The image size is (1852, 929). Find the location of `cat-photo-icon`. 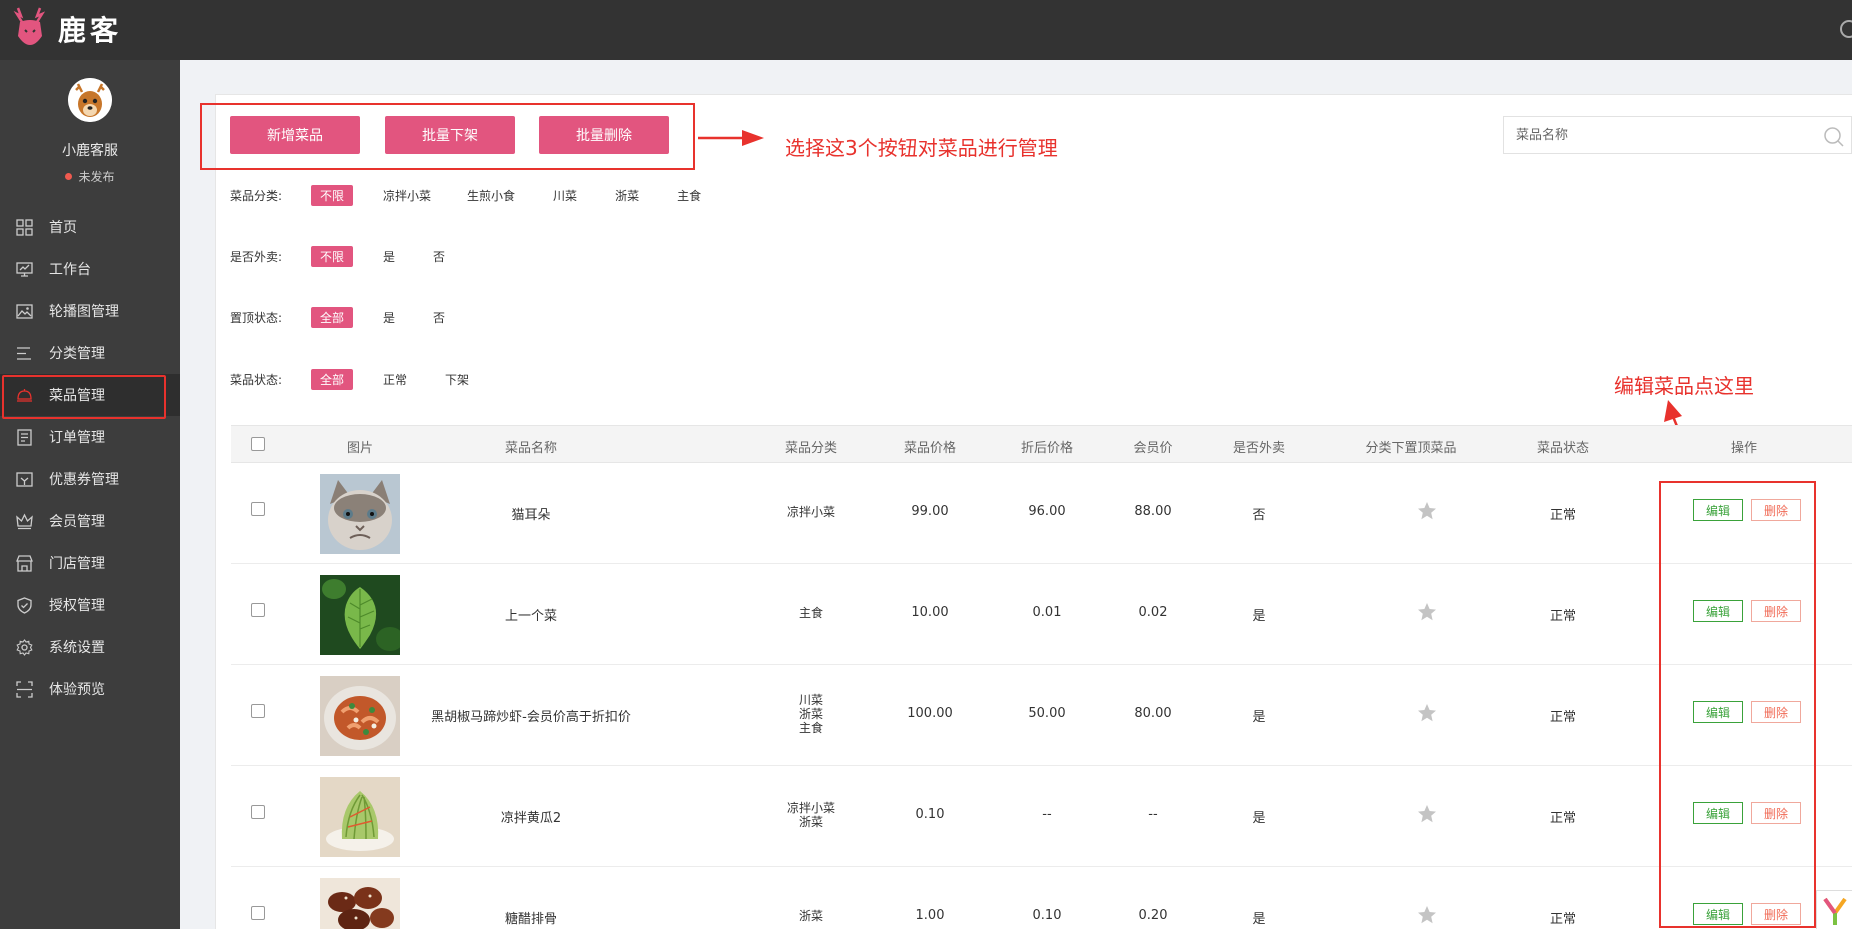

cat-photo-icon is located at coordinates (360, 514).